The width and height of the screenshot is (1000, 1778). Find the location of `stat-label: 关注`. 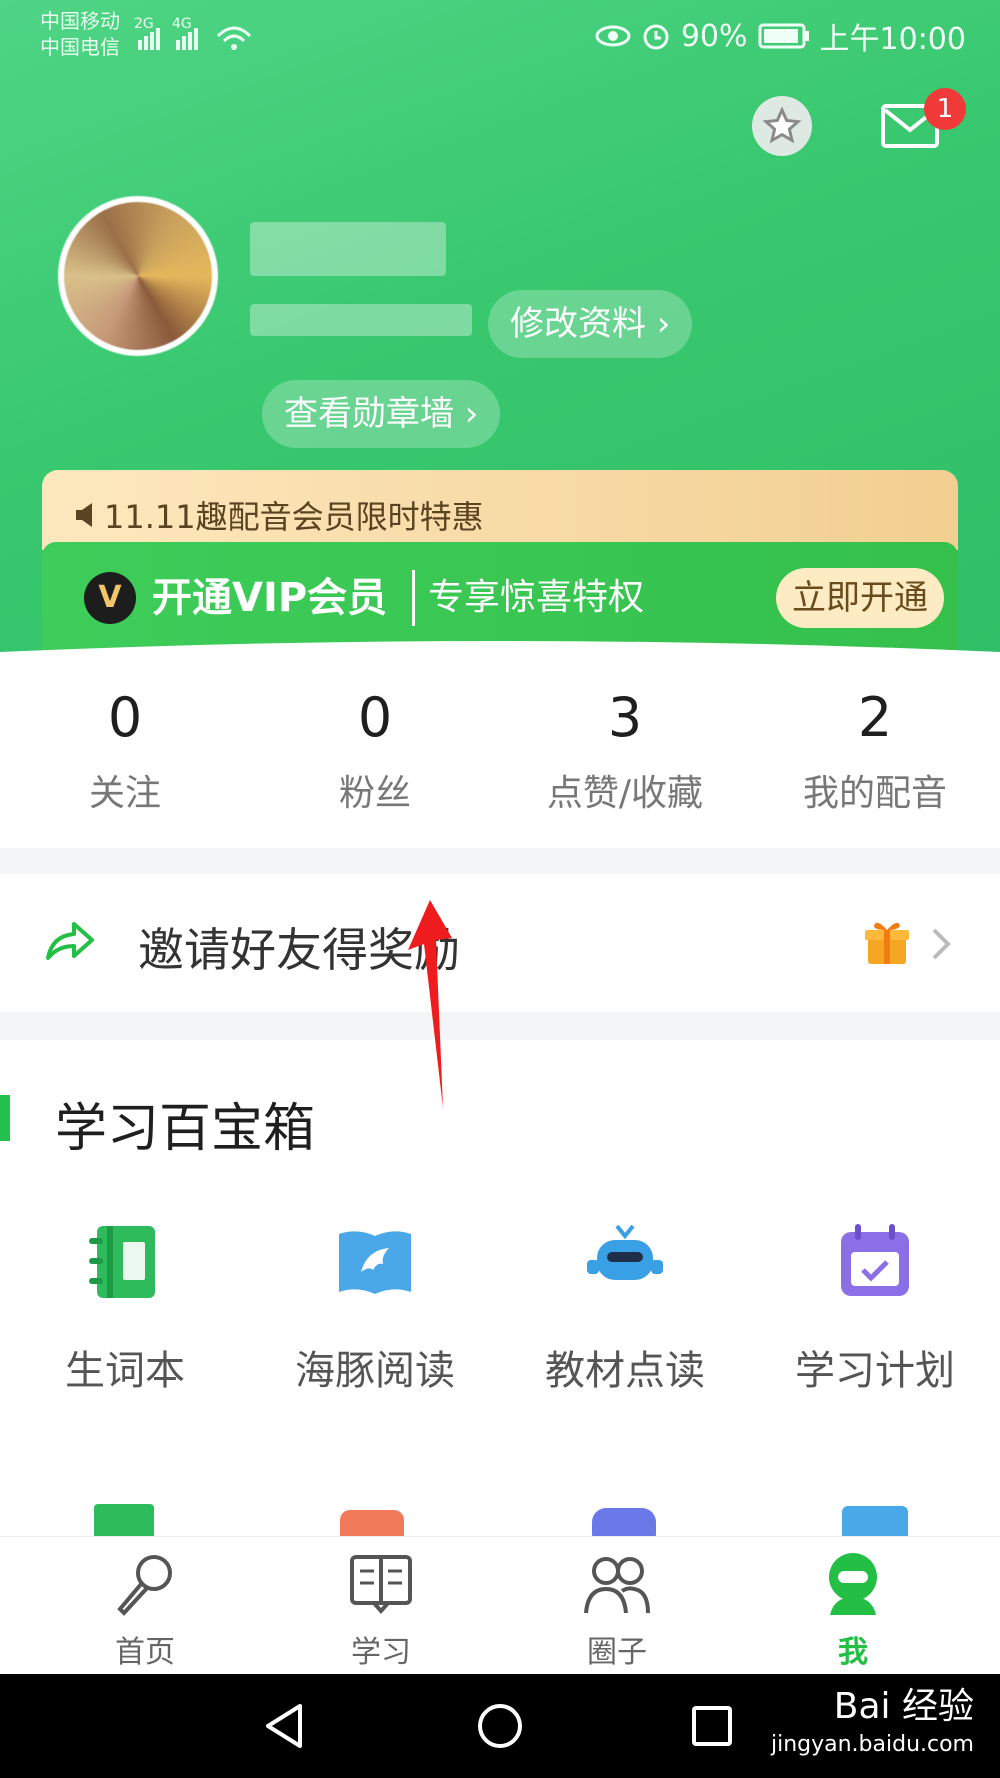

stat-label: 关注 is located at coordinates (124, 793).